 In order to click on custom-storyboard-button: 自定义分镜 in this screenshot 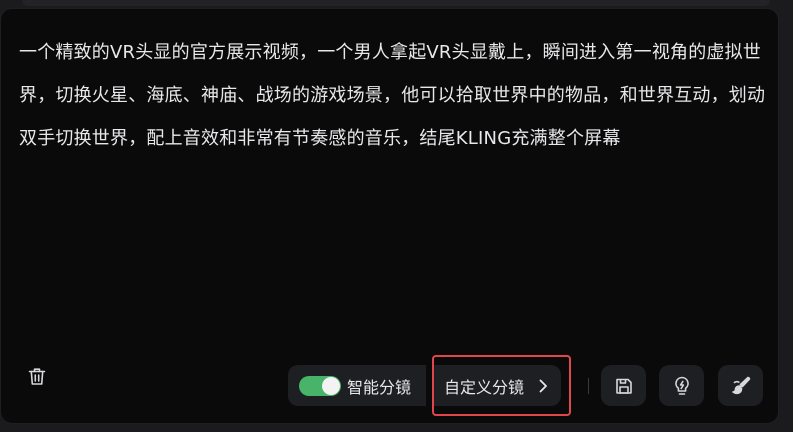, I will do `click(501, 385)`.